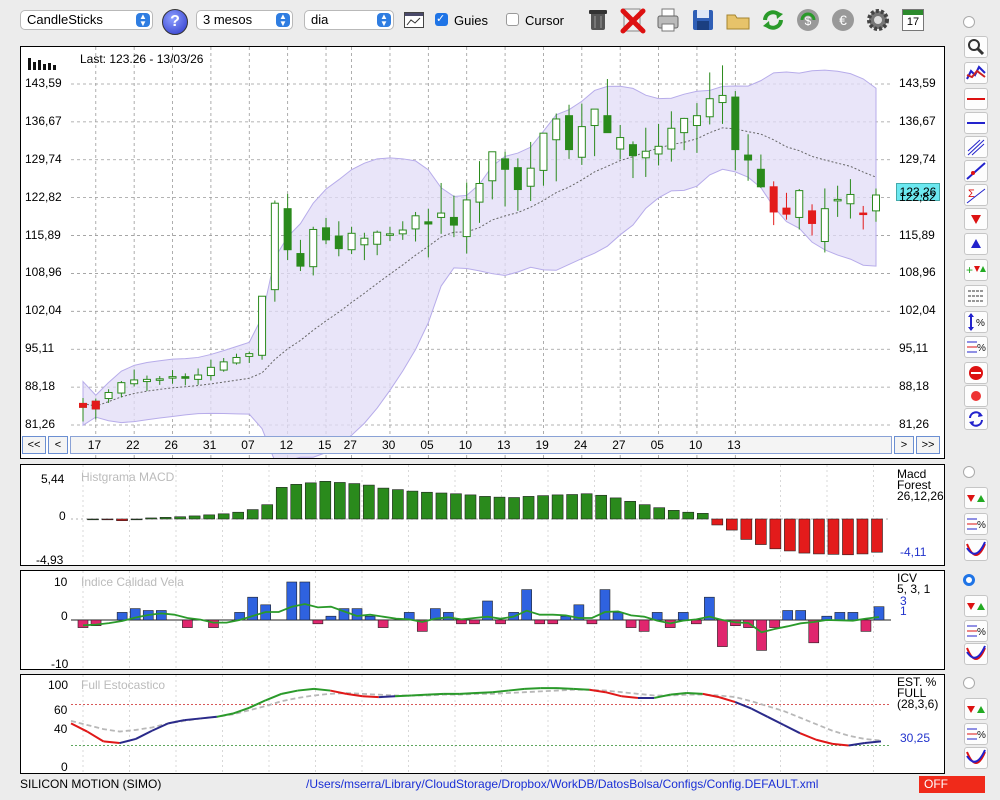  I want to click on delete-button, so click(633, 20).